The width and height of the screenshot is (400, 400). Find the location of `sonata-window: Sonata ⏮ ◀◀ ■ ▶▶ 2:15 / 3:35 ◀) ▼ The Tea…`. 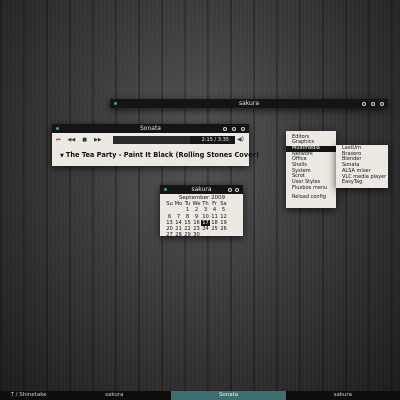

sonata-window: Sonata ⏮ ◀◀ ■ ▶▶ 2:15 / 3:35 ◀) ▼ The Tea… is located at coordinates (155, 145).